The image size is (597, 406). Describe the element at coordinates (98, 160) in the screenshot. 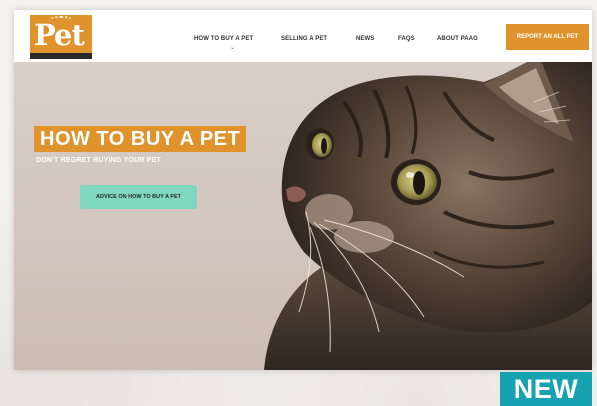

I see `hero-subtitle: DON'T REGRET BUYING YOUR PET` at that location.